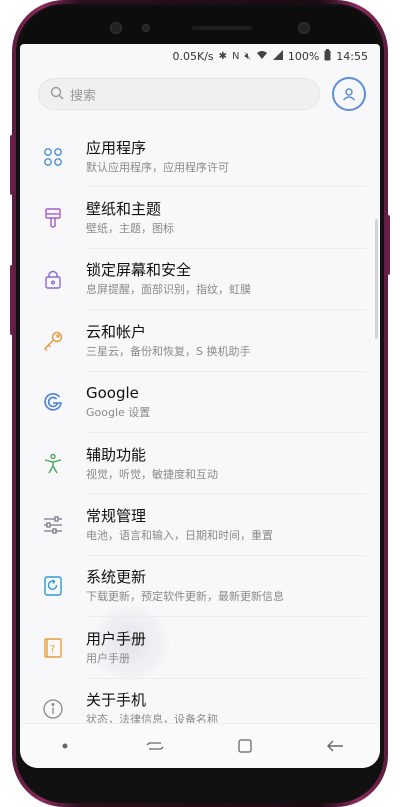 The height and width of the screenshot is (807, 400). I want to click on paintbrush-icon, so click(53, 218).